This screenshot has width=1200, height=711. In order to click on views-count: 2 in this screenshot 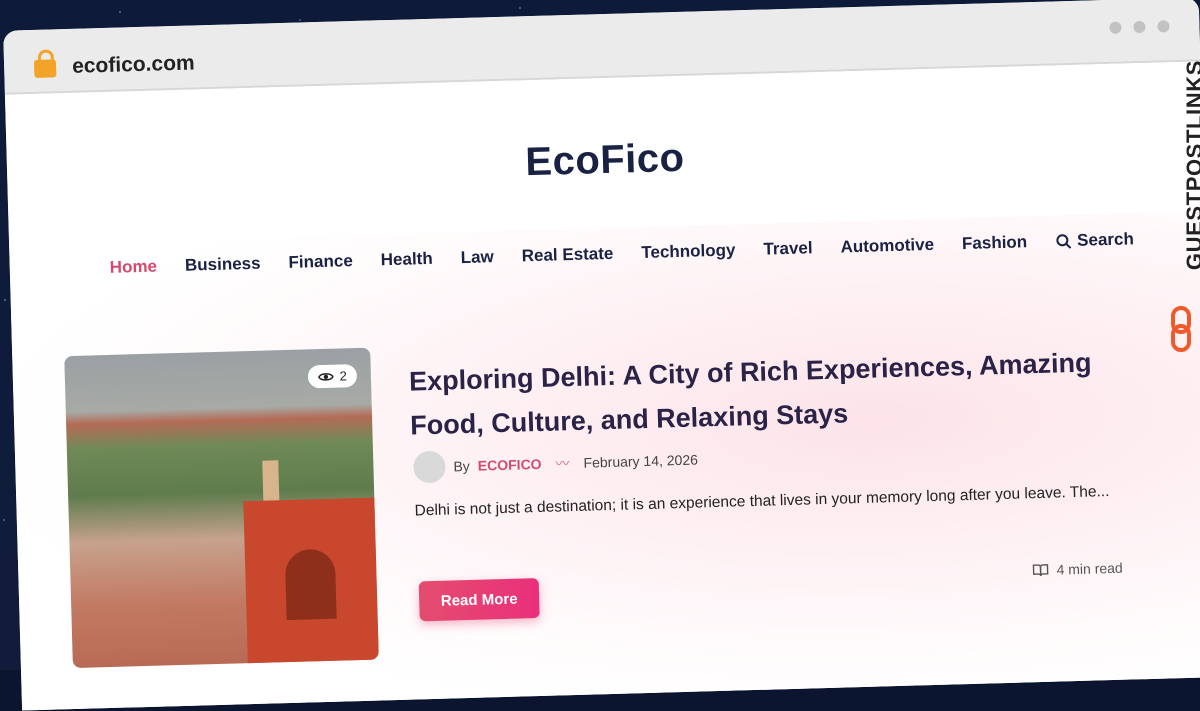, I will do `click(343, 376)`.